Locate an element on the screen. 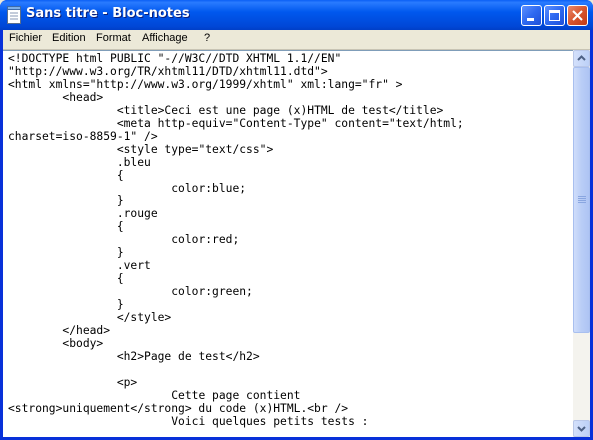  scroll-thumb is located at coordinates (581, 200).